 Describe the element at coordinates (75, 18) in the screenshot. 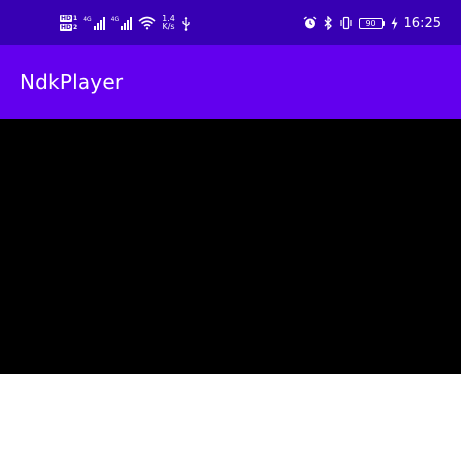

I see `sim1-hd-number: 1` at that location.